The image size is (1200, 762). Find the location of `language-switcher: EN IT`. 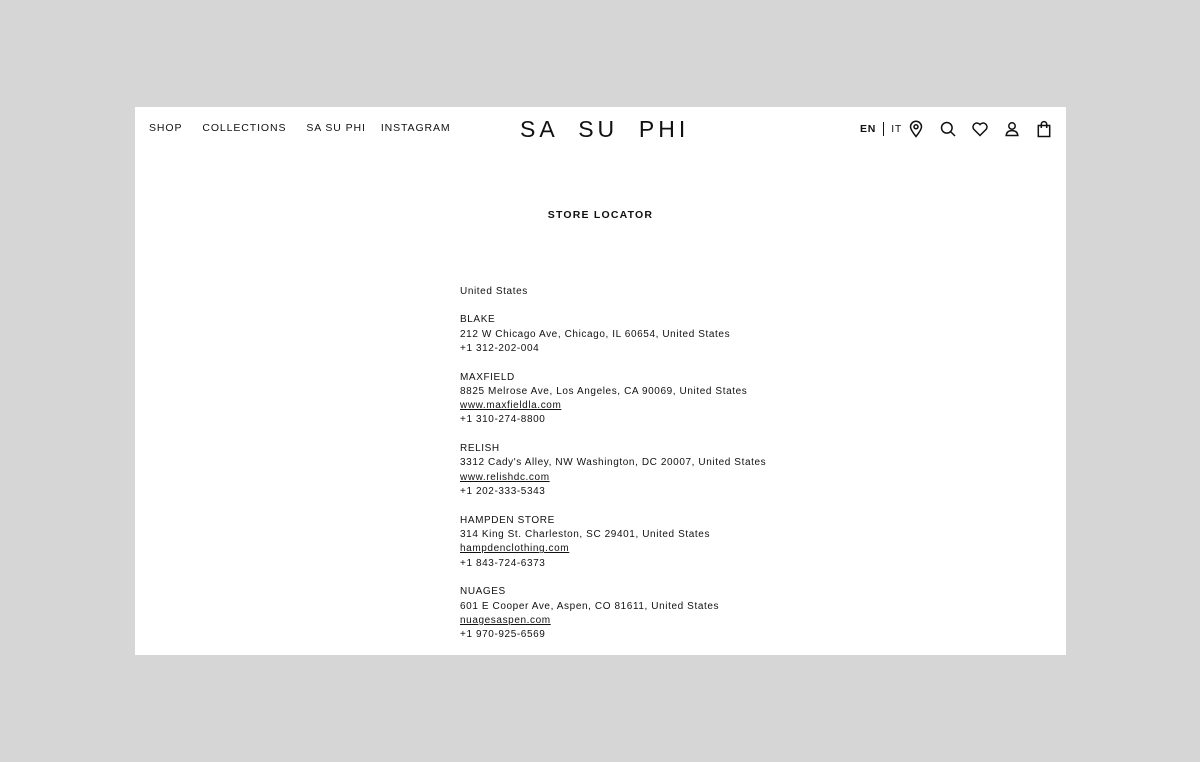

language-switcher: EN IT is located at coordinates (881, 129).